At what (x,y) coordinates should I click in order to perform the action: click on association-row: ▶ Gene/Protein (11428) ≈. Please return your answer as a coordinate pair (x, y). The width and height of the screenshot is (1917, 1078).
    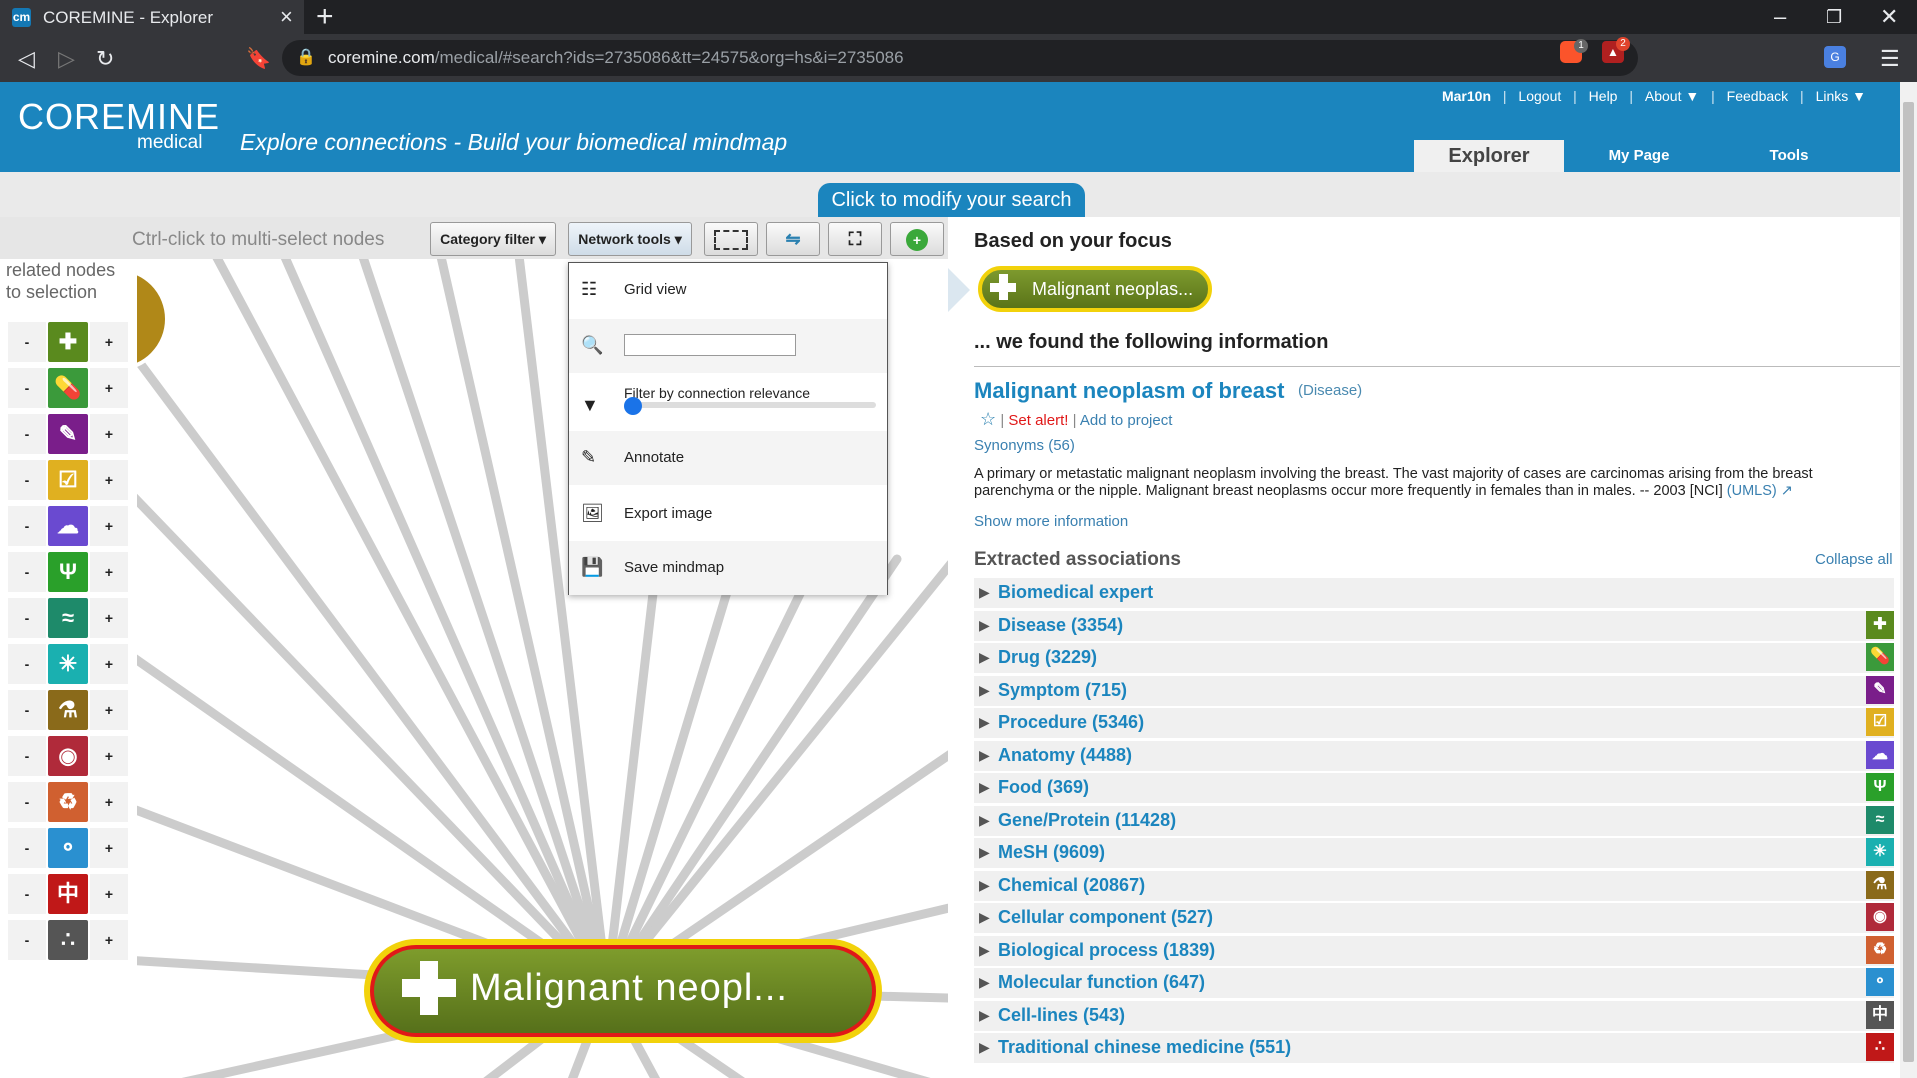
    Looking at the image, I should click on (1434, 820).